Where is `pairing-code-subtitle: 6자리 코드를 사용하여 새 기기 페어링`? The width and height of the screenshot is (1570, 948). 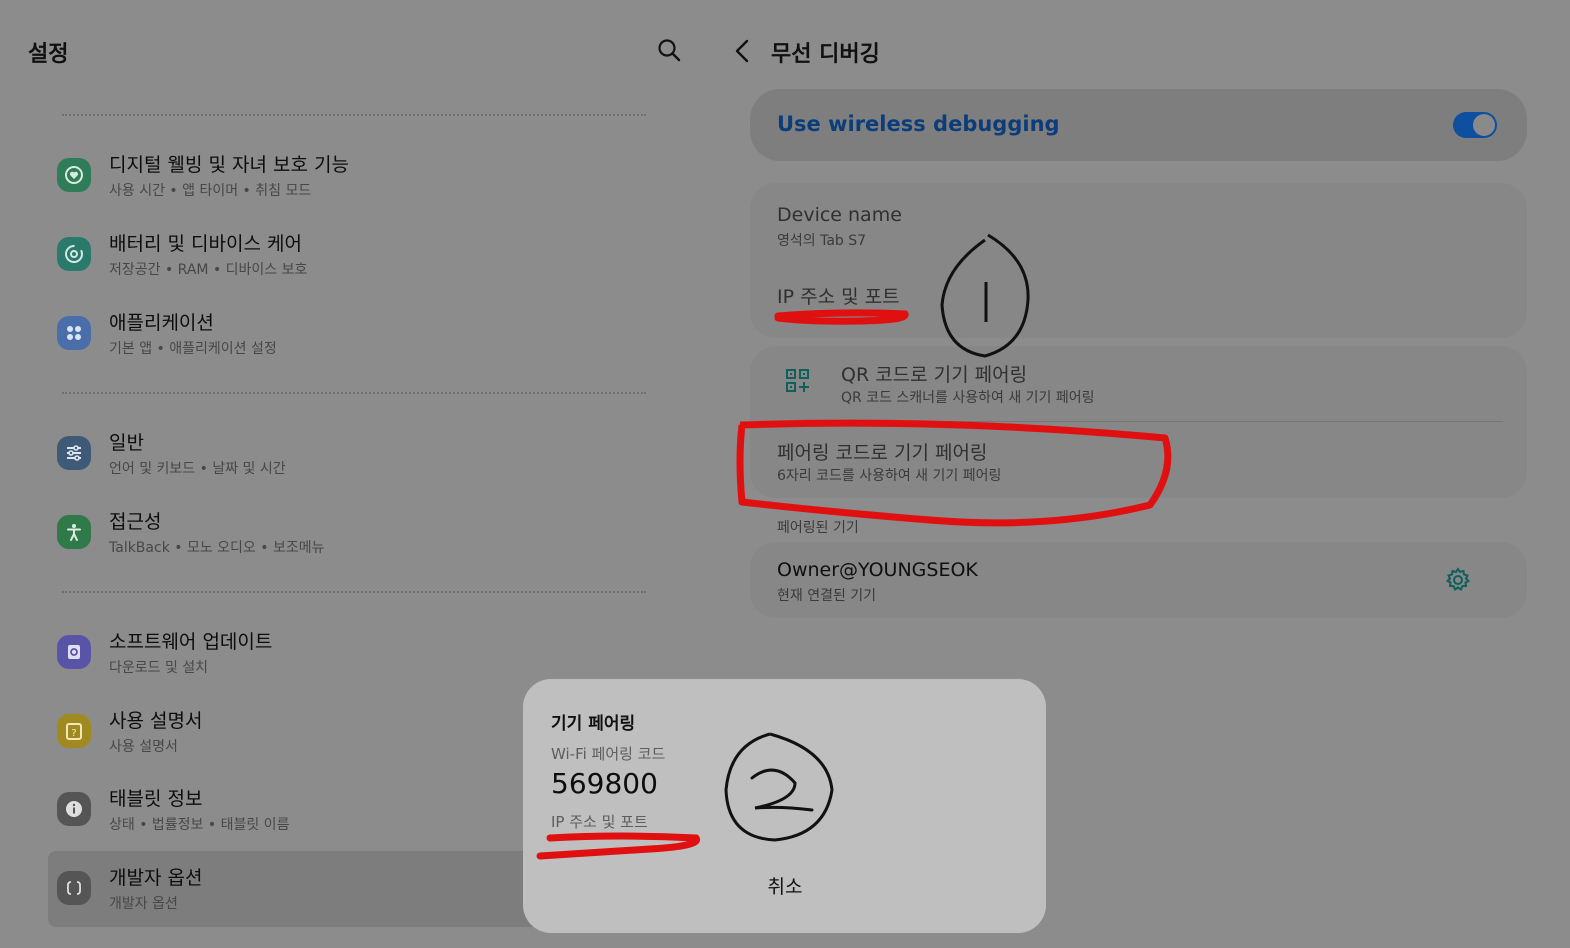
pairing-code-subtitle: 6자리 코드를 사용하여 새 기기 페어링 is located at coordinates (889, 476).